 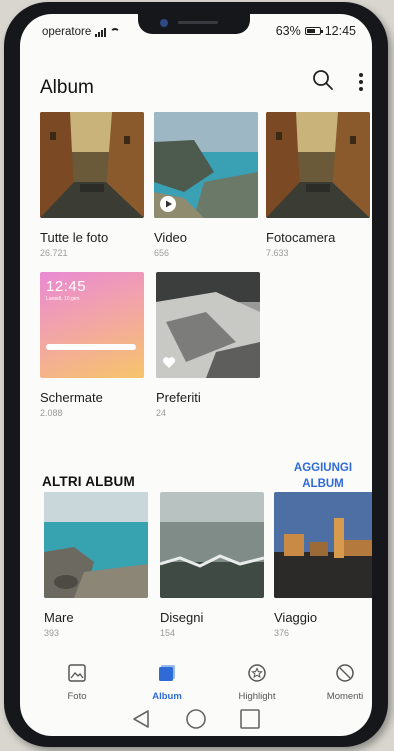 I want to click on heart-icon, so click(x=169, y=362).